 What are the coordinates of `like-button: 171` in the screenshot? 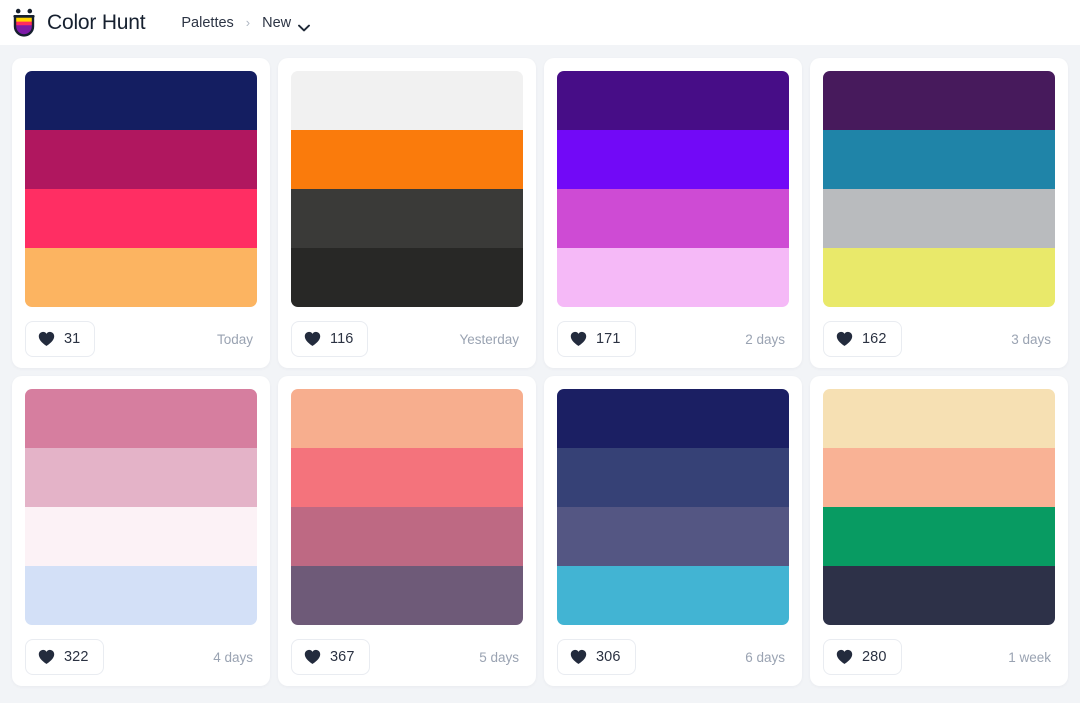 It's located at (596, 339).